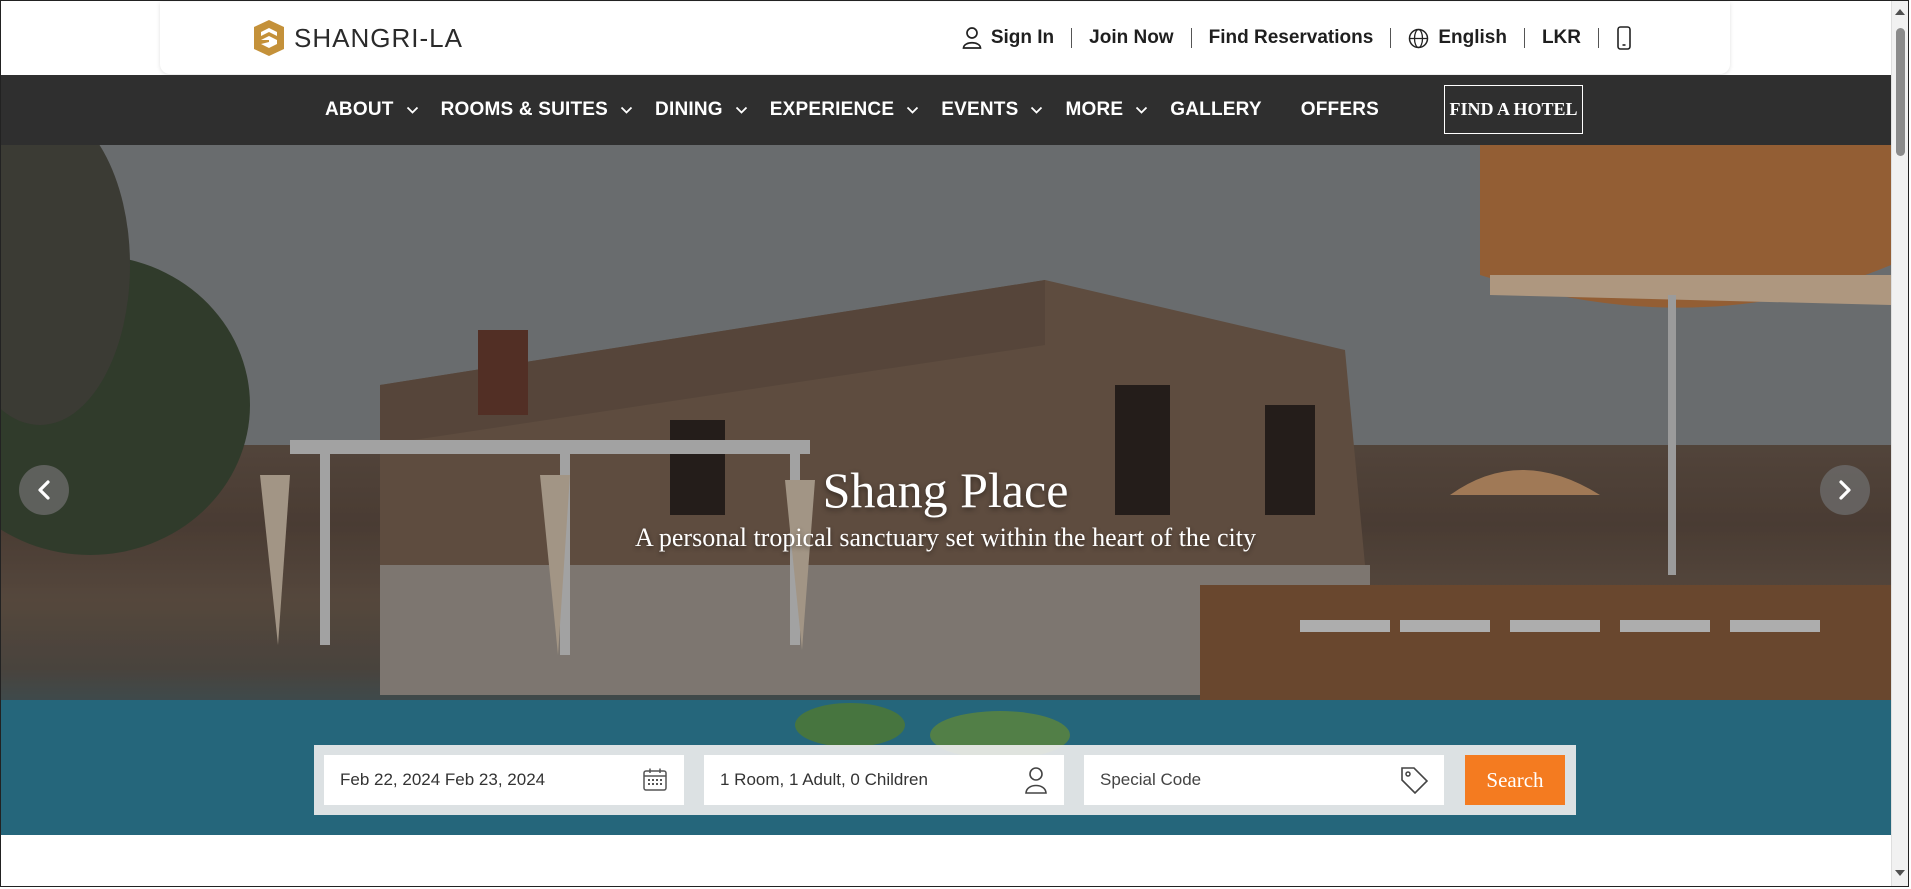 This screenshot has height=889, width=1911. I want to click on special-code-placeholder: Special Code, so click(1151, 779).